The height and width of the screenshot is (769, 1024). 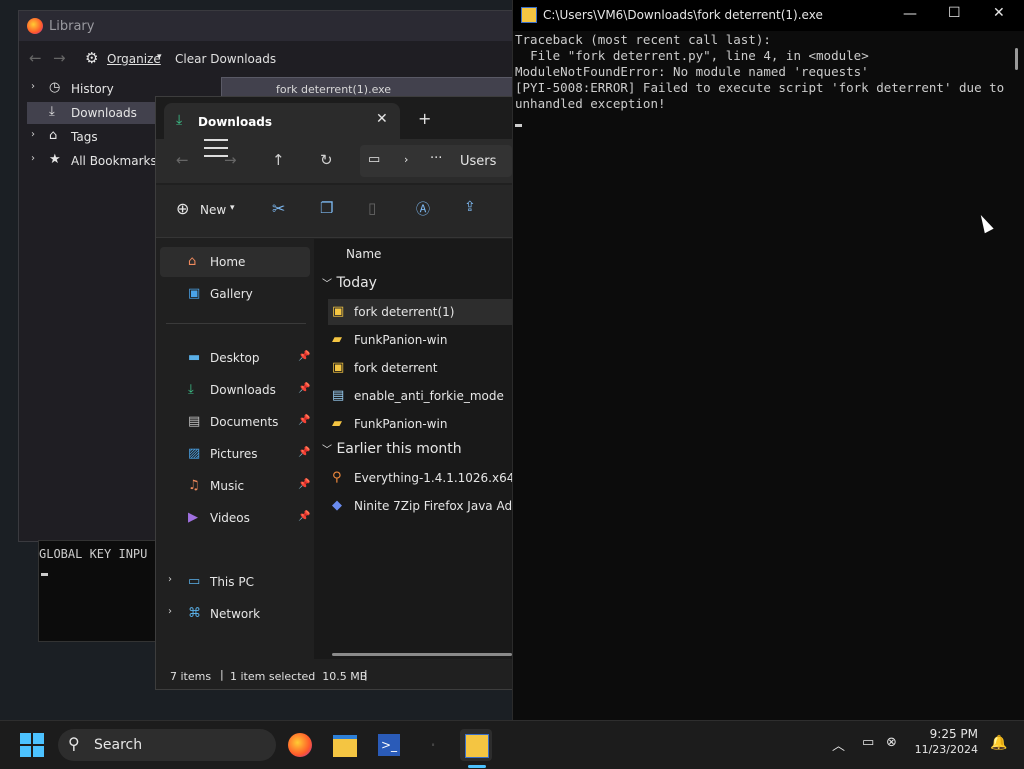 What do you see at coordinates (424, 118) in the screenshot?
I see `new-tab-icon: +` at bounding box center [424, 118].